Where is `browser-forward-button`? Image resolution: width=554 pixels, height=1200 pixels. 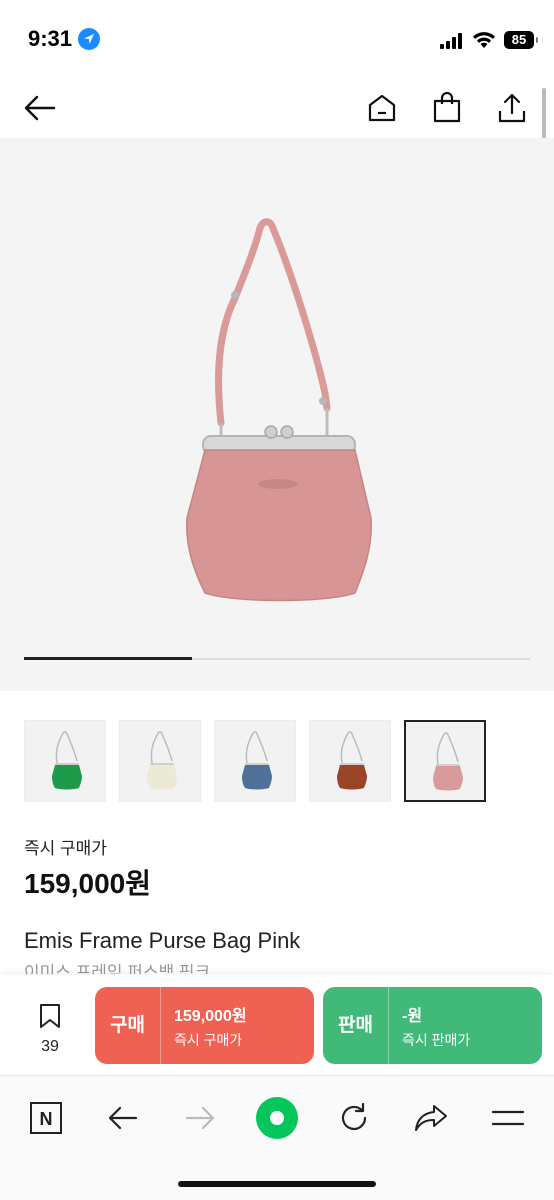
browser-forward-button is located at coordinates (200, 1118).